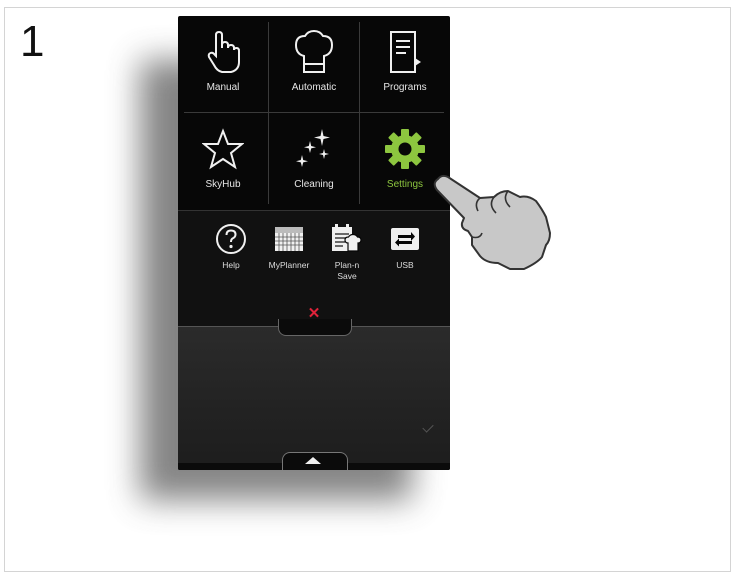  I want to click on arrow-up-icon, so click(313, 460).